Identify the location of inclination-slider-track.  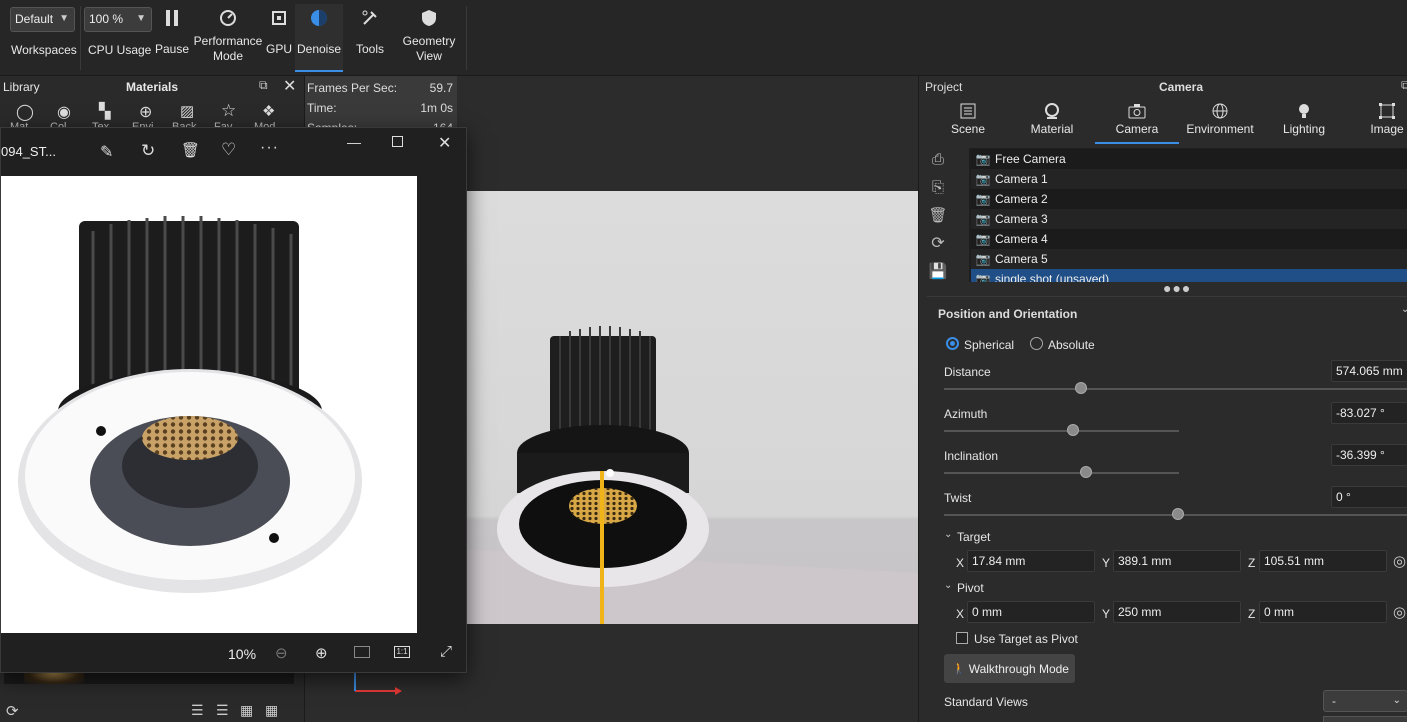
(1061, 473).